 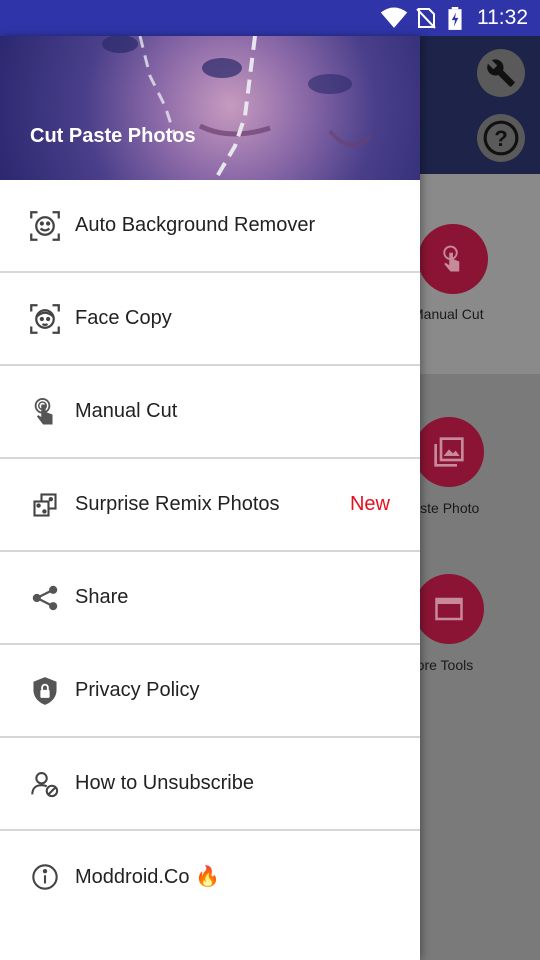 What do you see at coordinates (210, 691) in the screenshot?
I see `menu-item-privacy-policy: Privacy Policy` at bounding box center [210, 691].